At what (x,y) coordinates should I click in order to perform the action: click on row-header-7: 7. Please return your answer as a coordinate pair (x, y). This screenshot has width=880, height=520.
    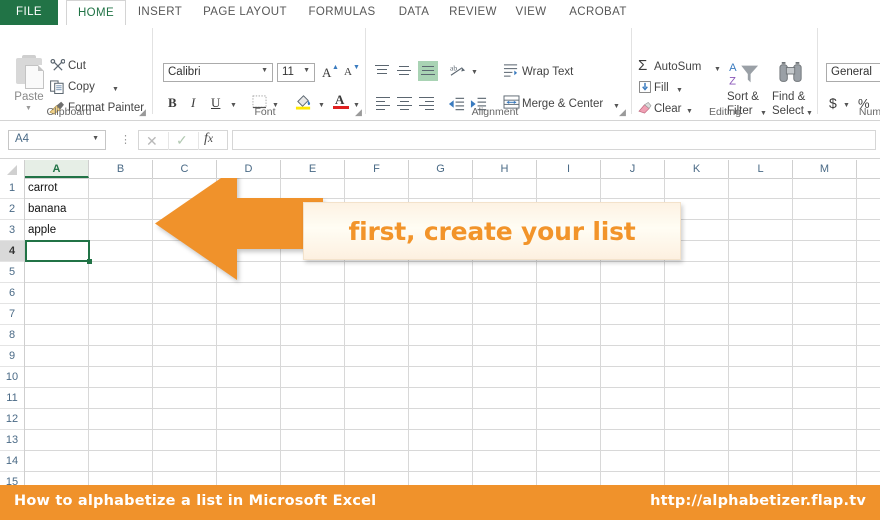
    Looking at the image, I should click on (12, 314).